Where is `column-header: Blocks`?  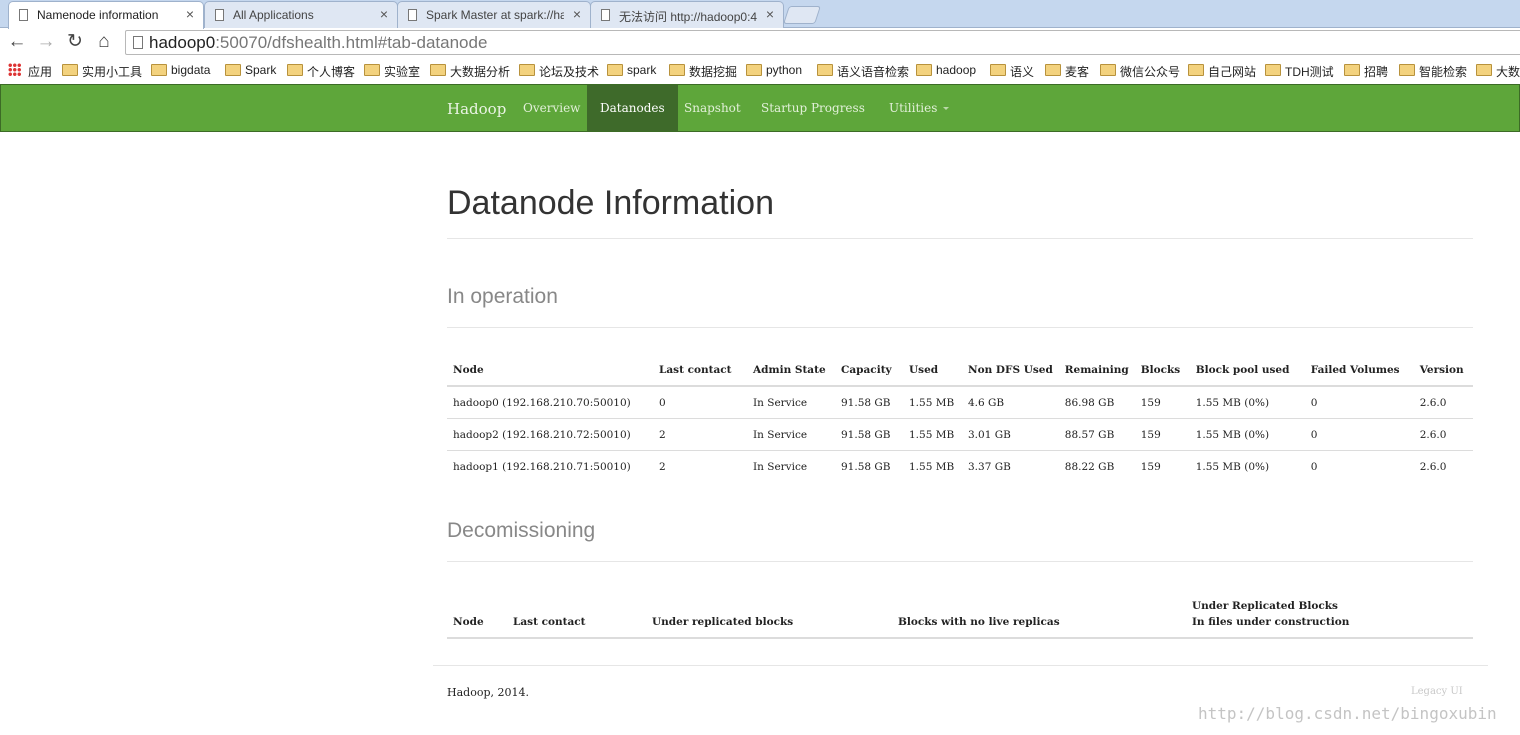
column-header: Blocks is located at coordinates (1162, 366).